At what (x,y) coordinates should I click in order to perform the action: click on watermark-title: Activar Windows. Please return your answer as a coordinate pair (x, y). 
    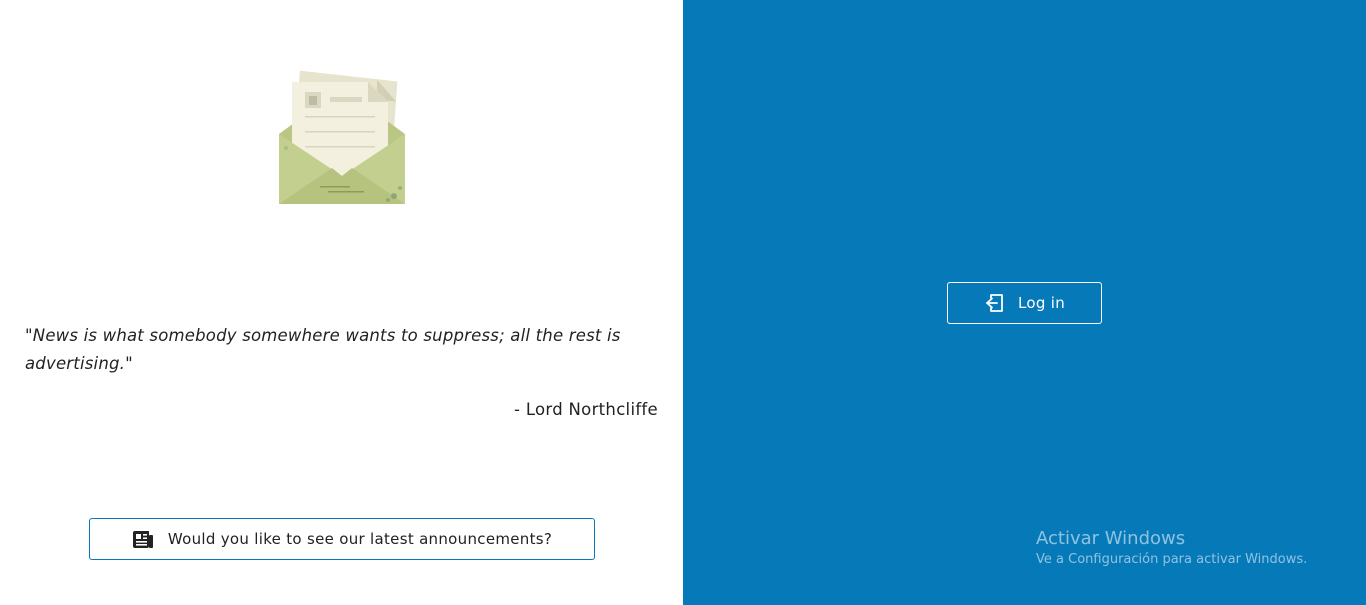
    Looking at the image, I should click on (1111, 538).